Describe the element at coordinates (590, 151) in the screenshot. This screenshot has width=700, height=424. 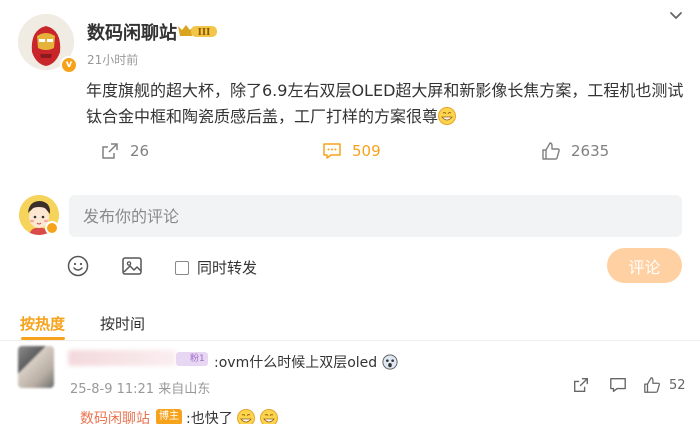
I see `like-count: 2635` at that location.